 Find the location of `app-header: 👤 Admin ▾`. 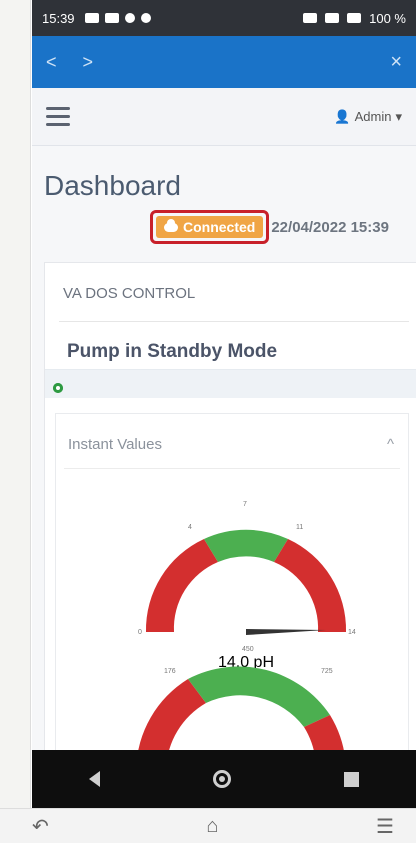

app-header: 👤 Admin ▾ is located at coordinates (224, 117).